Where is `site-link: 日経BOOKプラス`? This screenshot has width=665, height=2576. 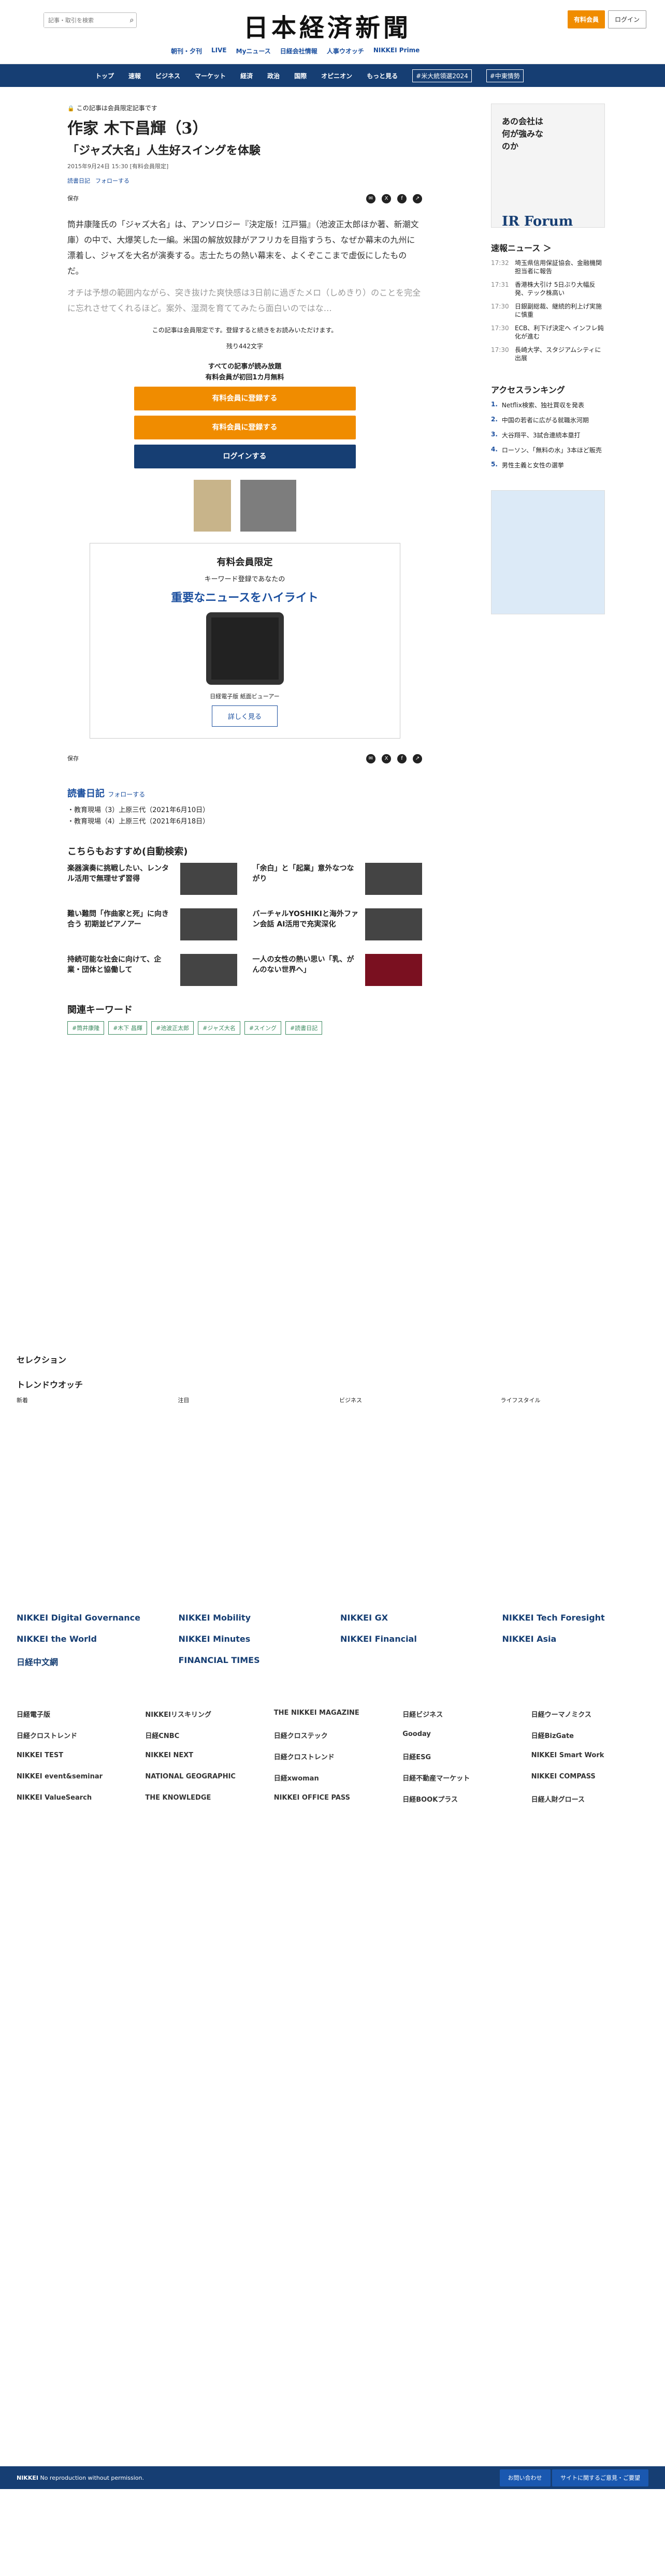
site-link: 日経BOOKプラス is located at coordinates (461, 1799).